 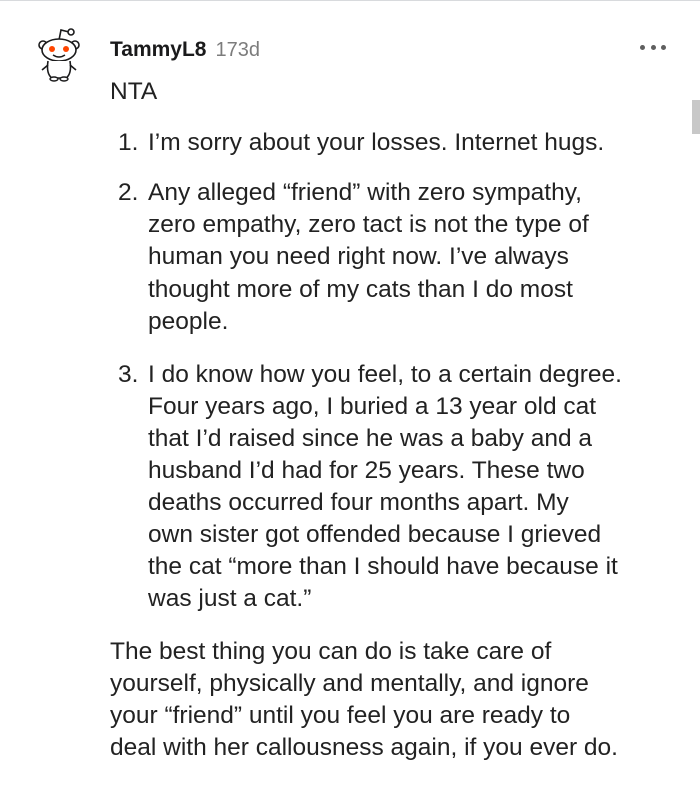 What do you see at coordinates (237, 50) in the screenshot?
I see `comment-timestamp: 173d` at bounding box center [237, 50].